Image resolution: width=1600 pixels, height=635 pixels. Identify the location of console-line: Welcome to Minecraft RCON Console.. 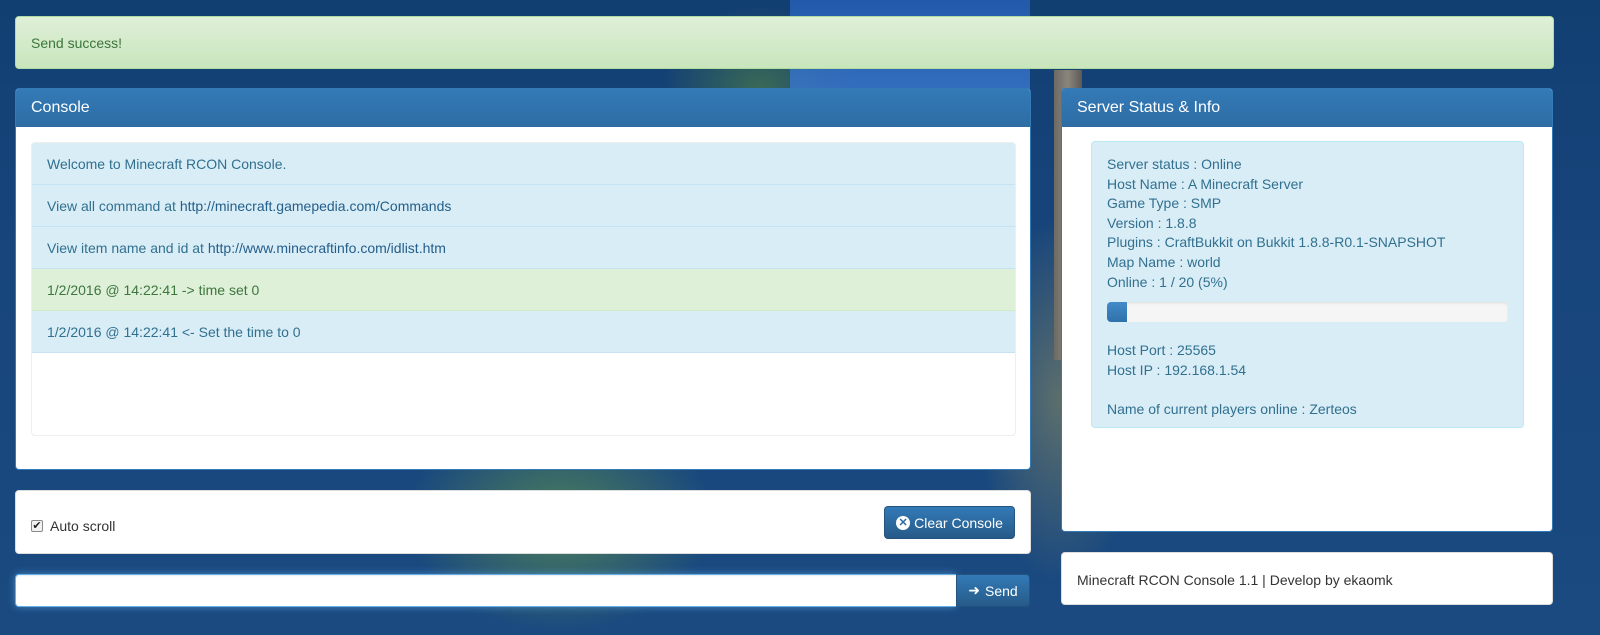
(523, 164).